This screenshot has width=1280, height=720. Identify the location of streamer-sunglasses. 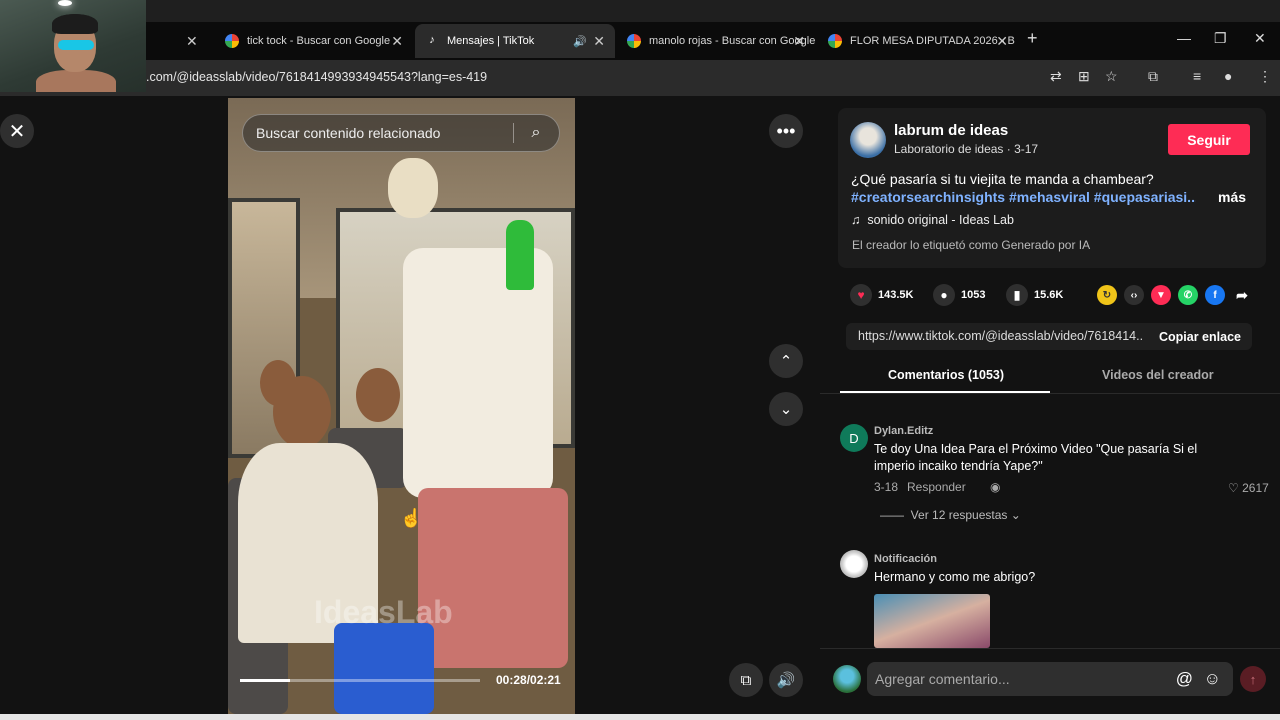
(76, 45).